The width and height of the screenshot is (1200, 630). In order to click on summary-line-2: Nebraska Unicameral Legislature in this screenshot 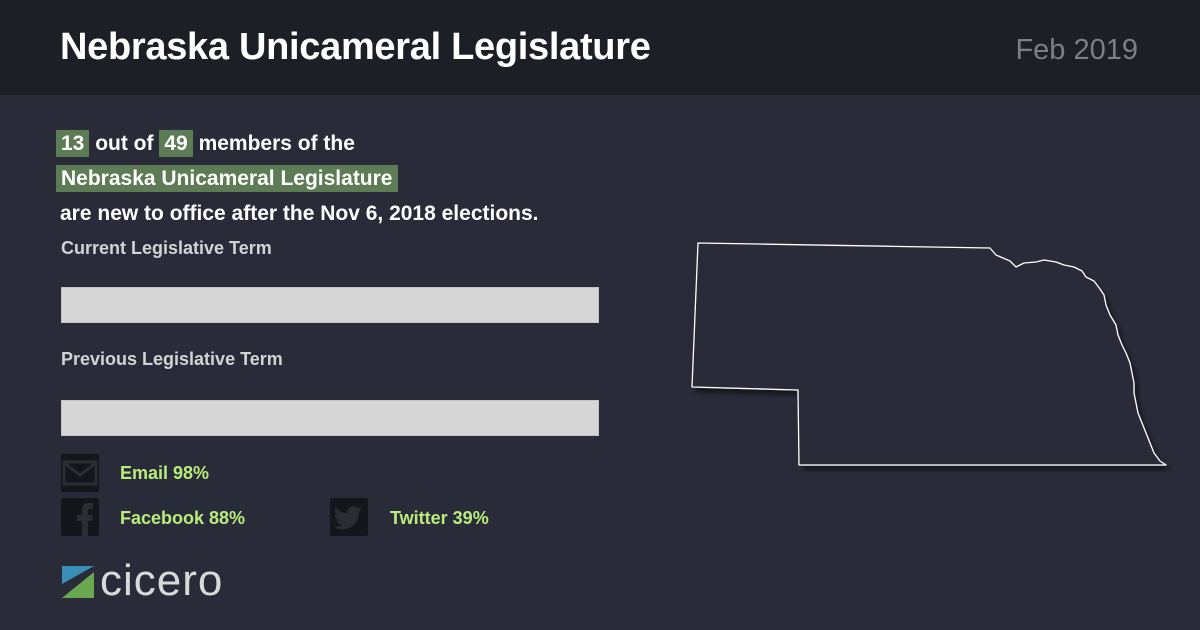, I will do `click(356, 178)`.